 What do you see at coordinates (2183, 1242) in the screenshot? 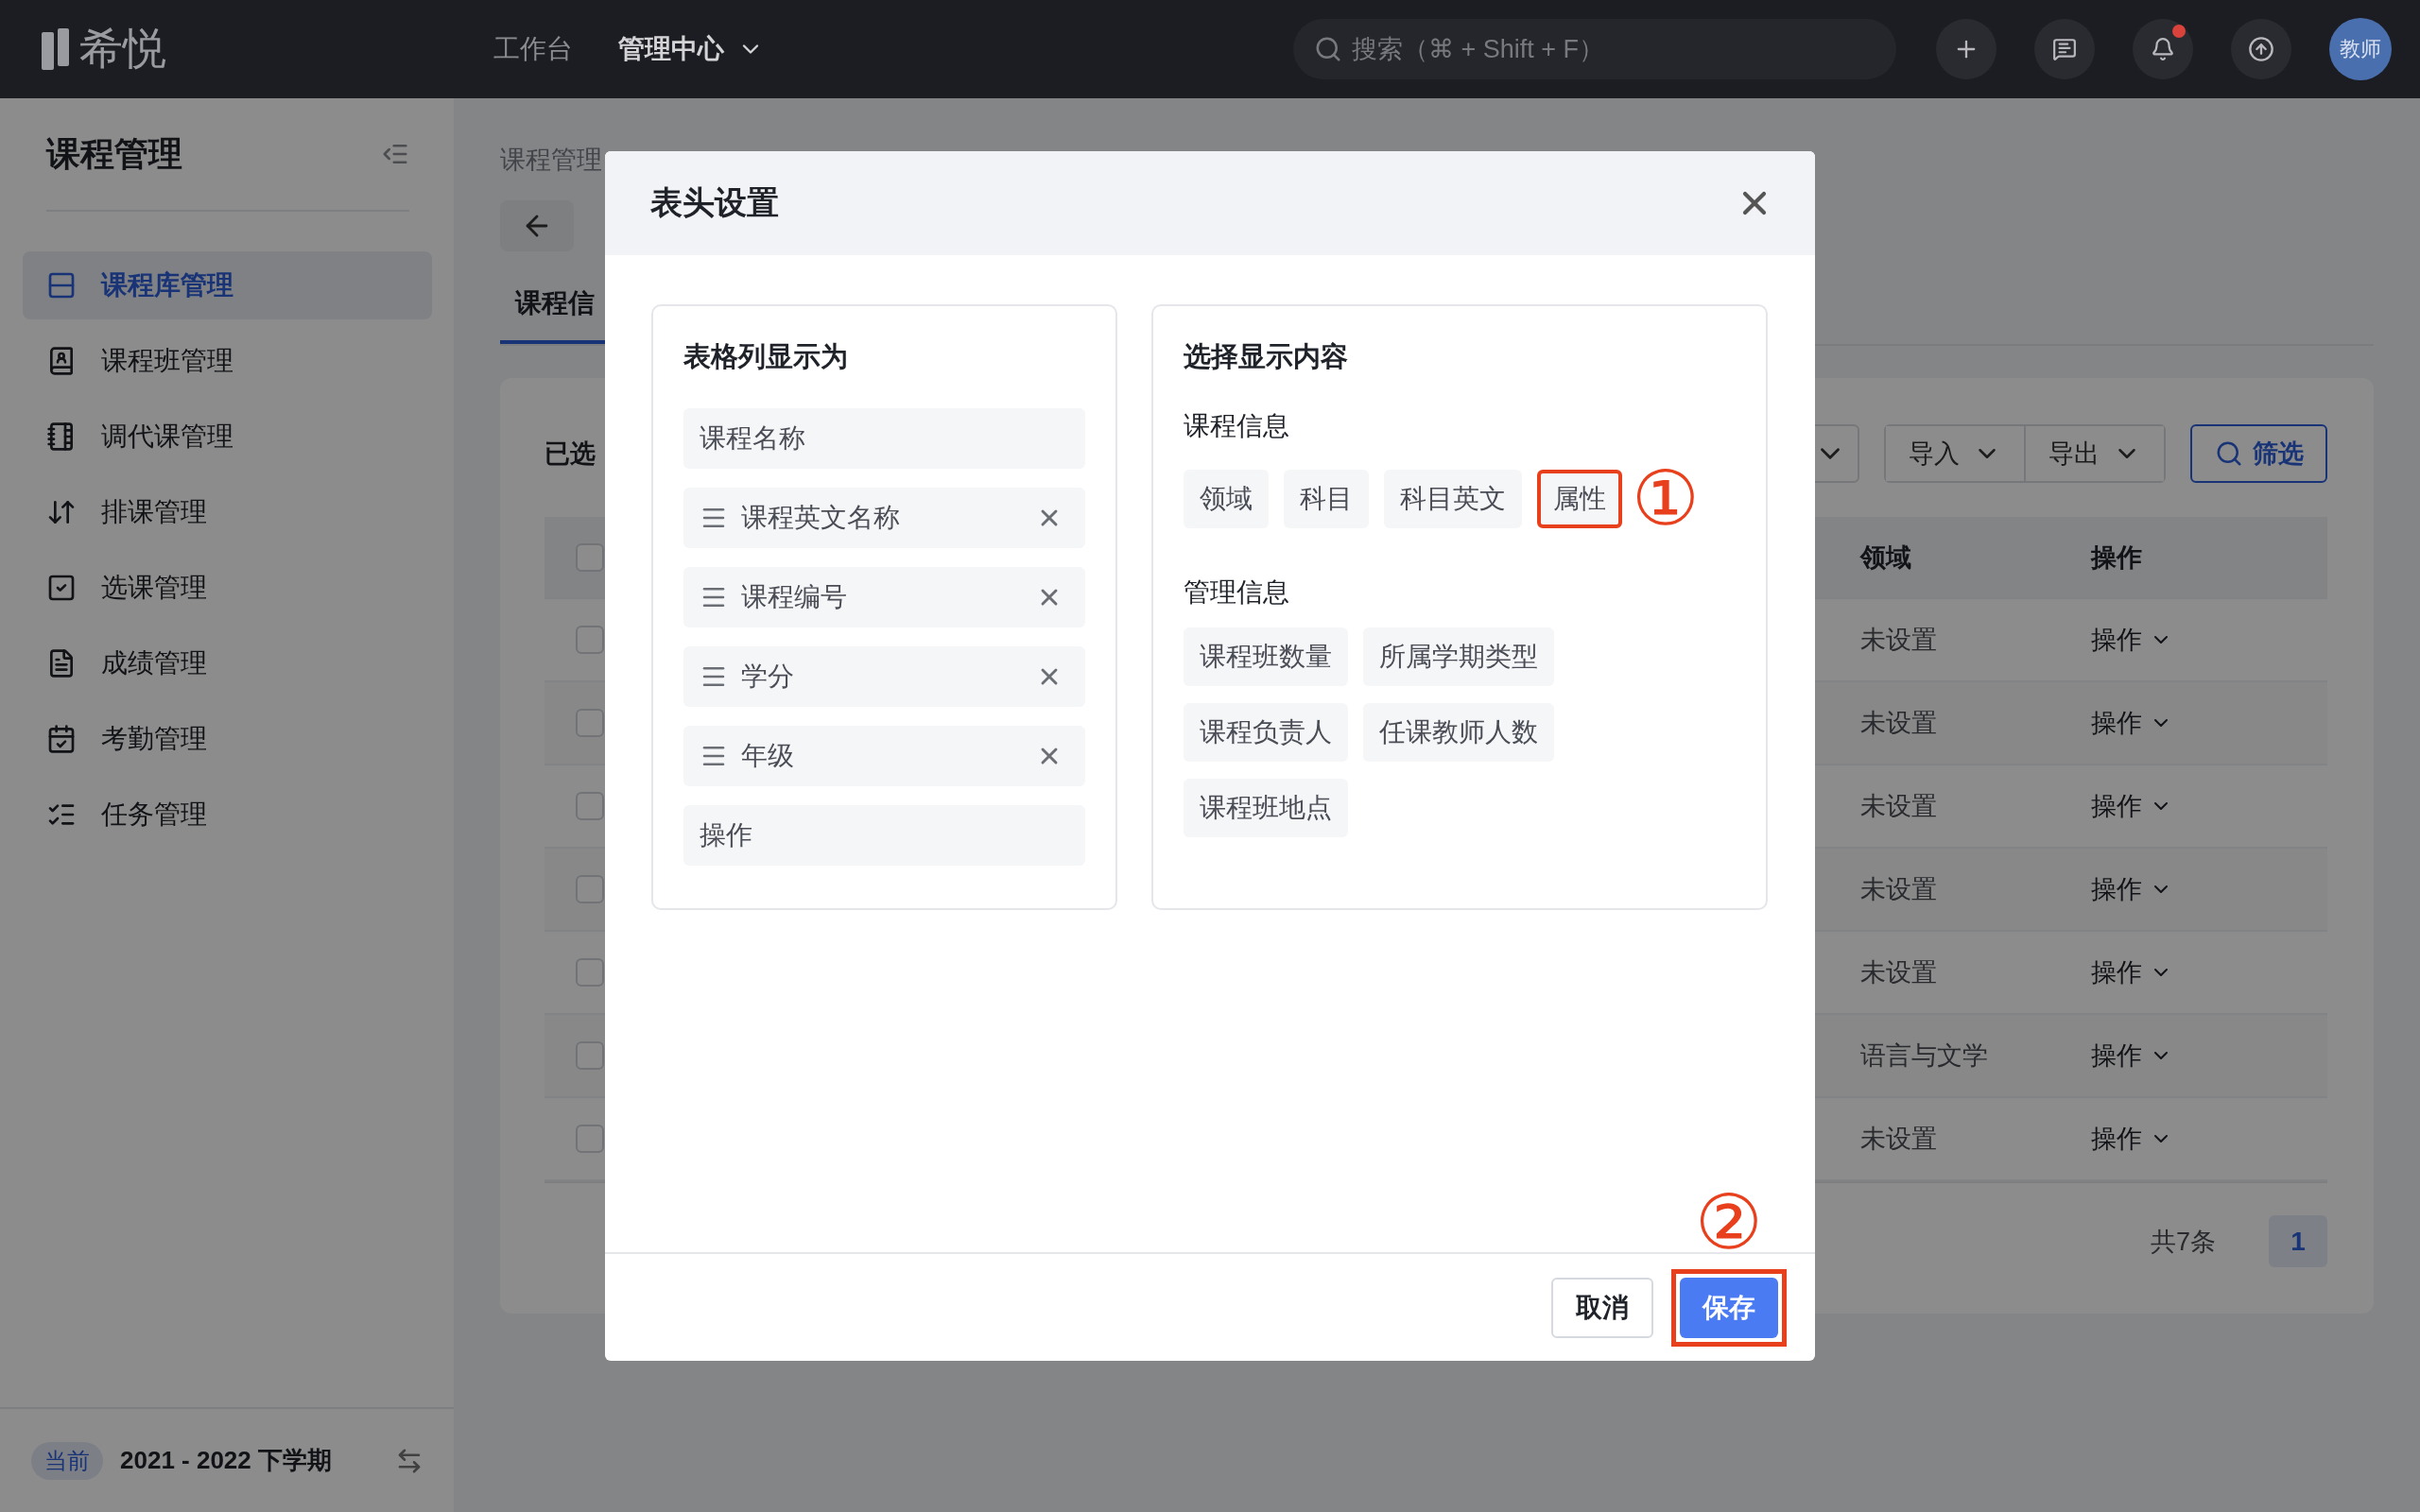
I see `total-count: 共7条` at bounding box center [2183, 1242].